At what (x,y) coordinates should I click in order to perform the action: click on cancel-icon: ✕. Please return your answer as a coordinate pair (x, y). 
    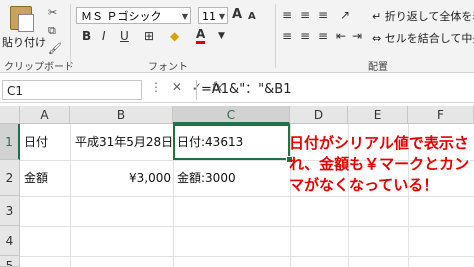
    Looking at the image, I should click on (177, 87).